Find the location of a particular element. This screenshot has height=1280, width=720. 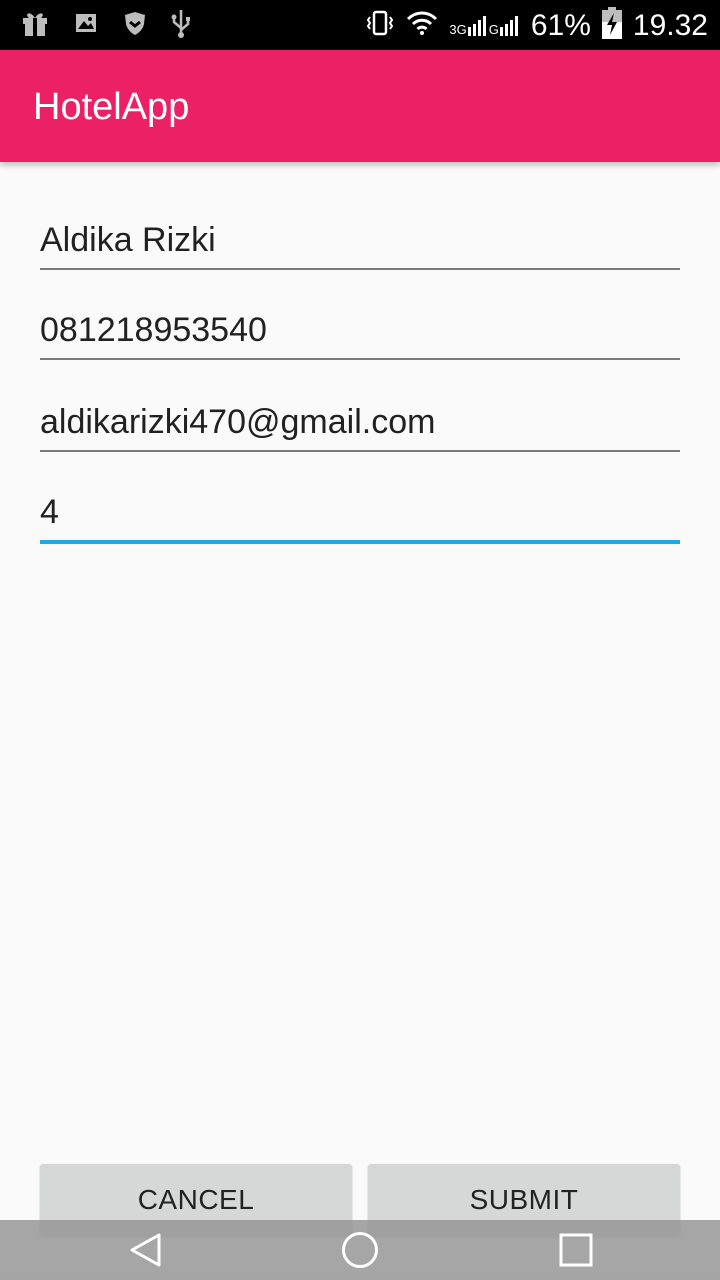

status-bar: 3G G 61% 19.32 is located at coordinates (360, 25).